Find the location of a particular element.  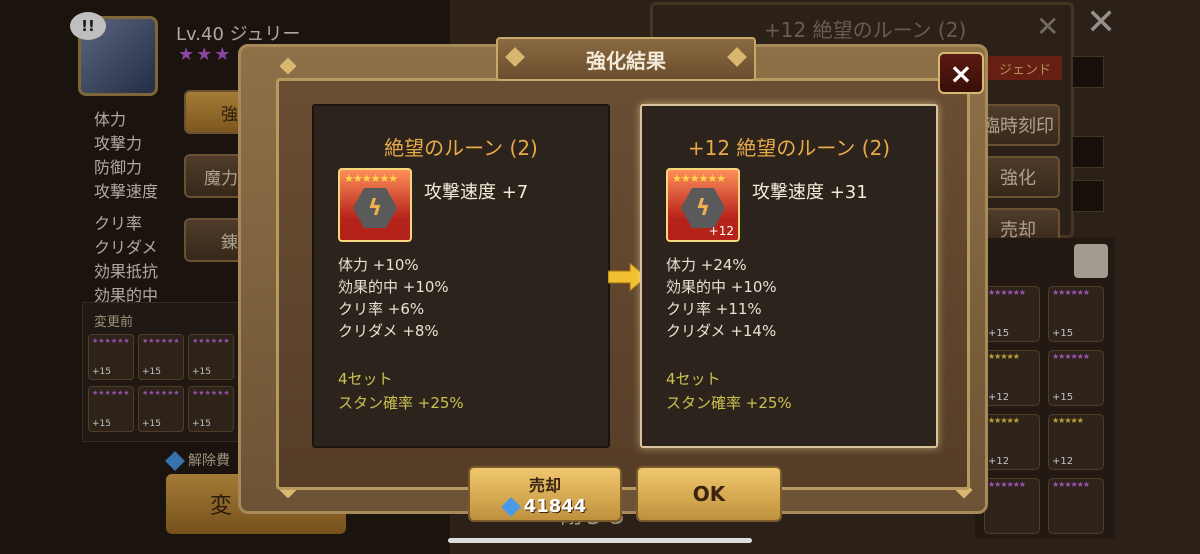

sell-button: 売却 41844 is located at coordinates (545, 494).